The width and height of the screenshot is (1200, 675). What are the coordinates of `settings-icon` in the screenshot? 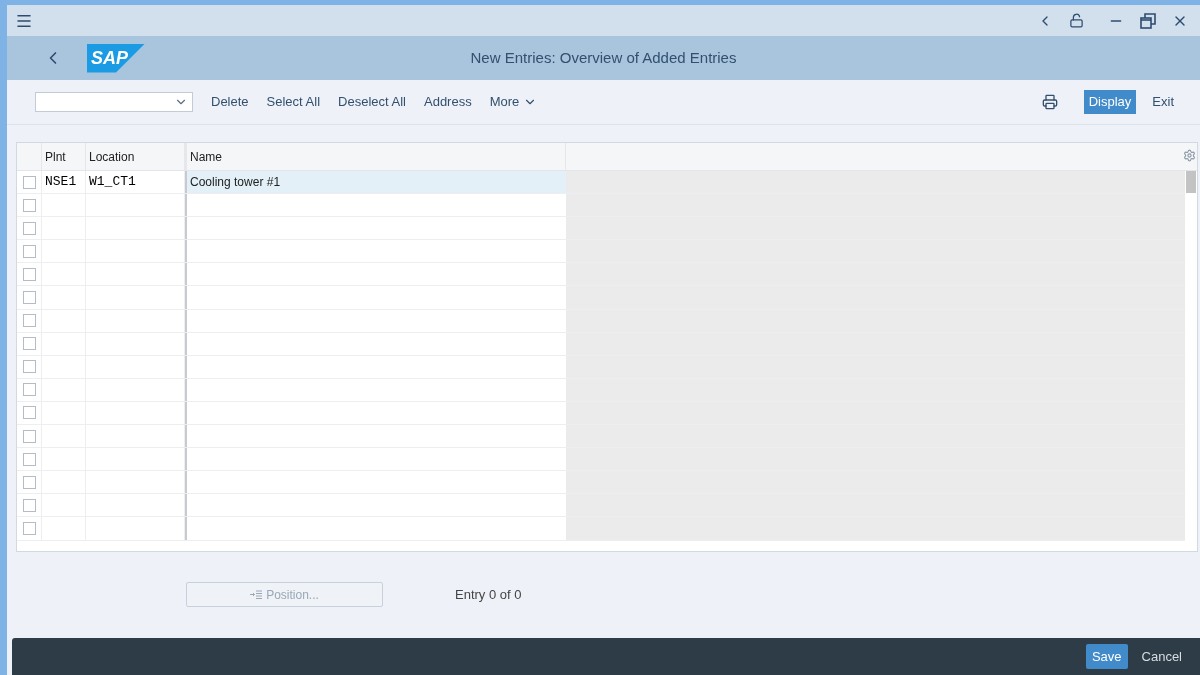 It's located at (1189, 155).